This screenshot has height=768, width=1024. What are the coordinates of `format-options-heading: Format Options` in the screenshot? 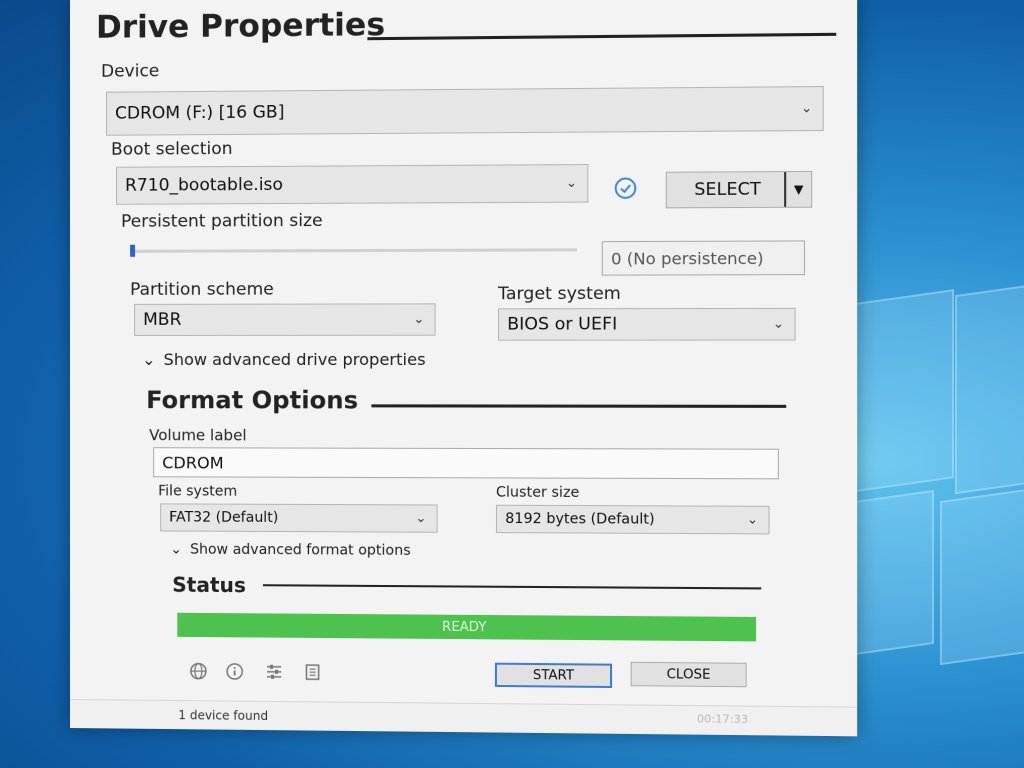 It's located at (252, 400).